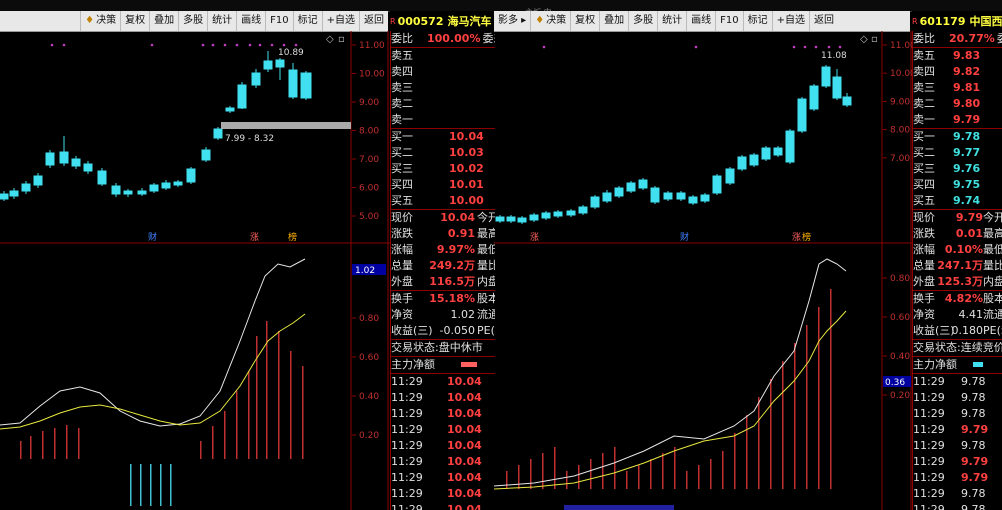 This screenshot has height=510, width=1002. I want to click on toolbar-right-btn-7: 标记, so click(757, 21).